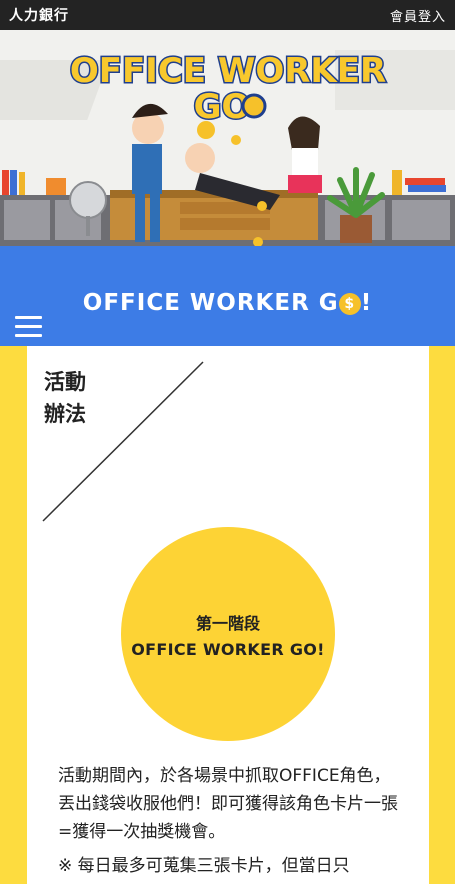 The width and height of the screenshot is (455, 884). Describe the element at coordinates (28, 327) in the screenshot. I see `hamburger-menu-icon` at that location.